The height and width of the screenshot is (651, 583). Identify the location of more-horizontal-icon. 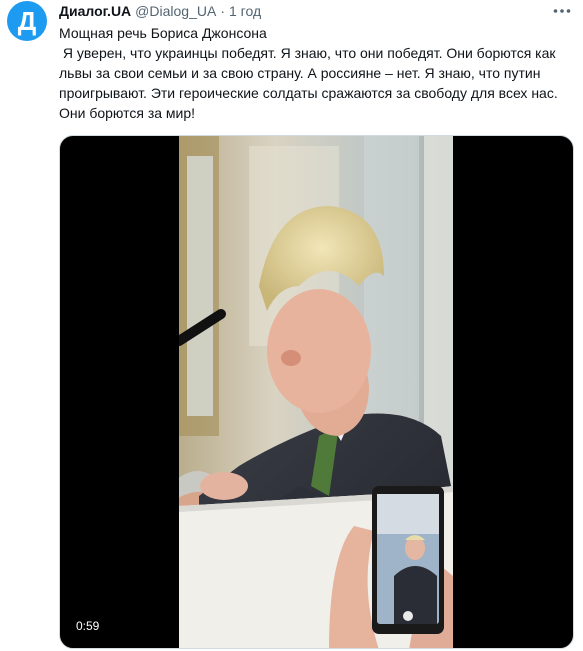
(562, 11).